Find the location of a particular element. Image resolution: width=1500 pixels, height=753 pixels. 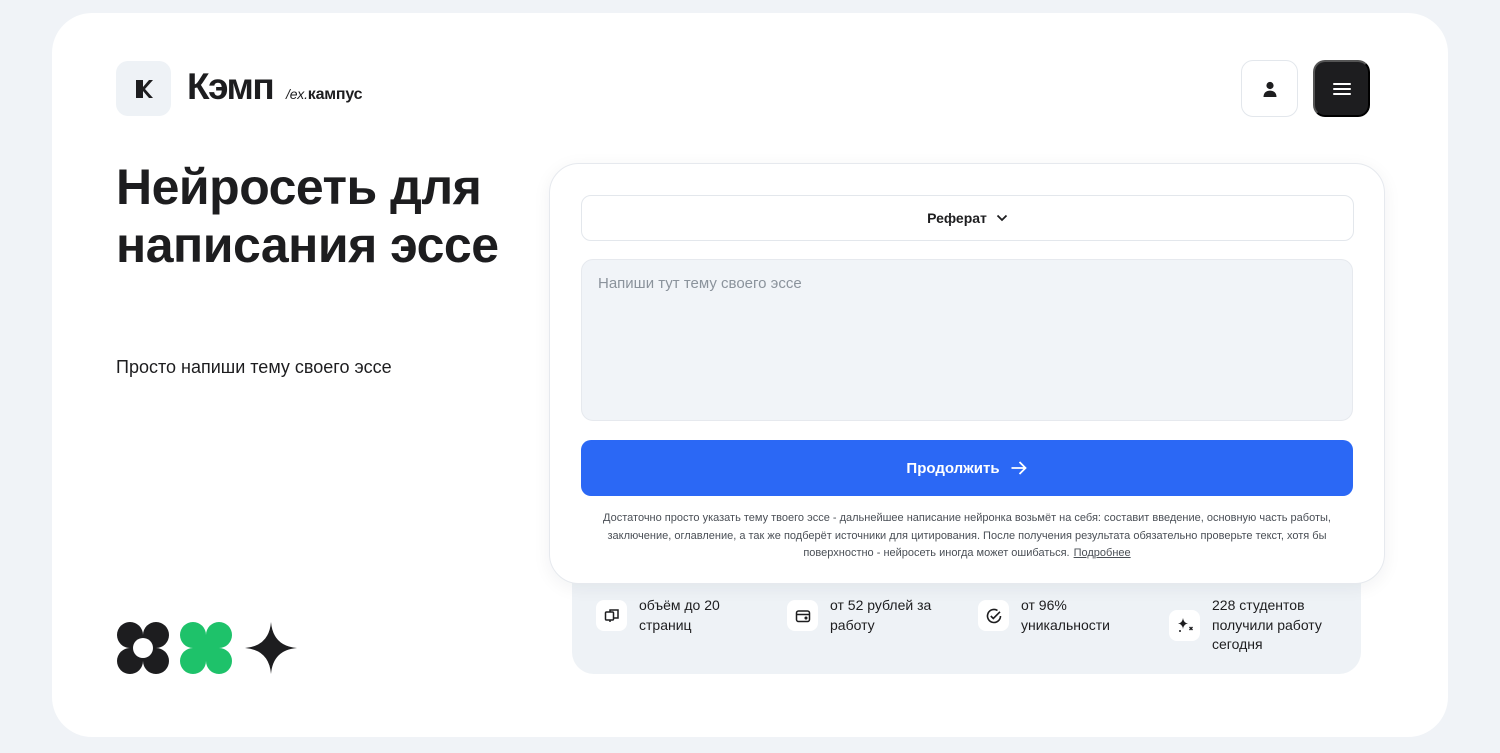

stat-pages: объём до 20 страниц is located at coordinates (680, 615).